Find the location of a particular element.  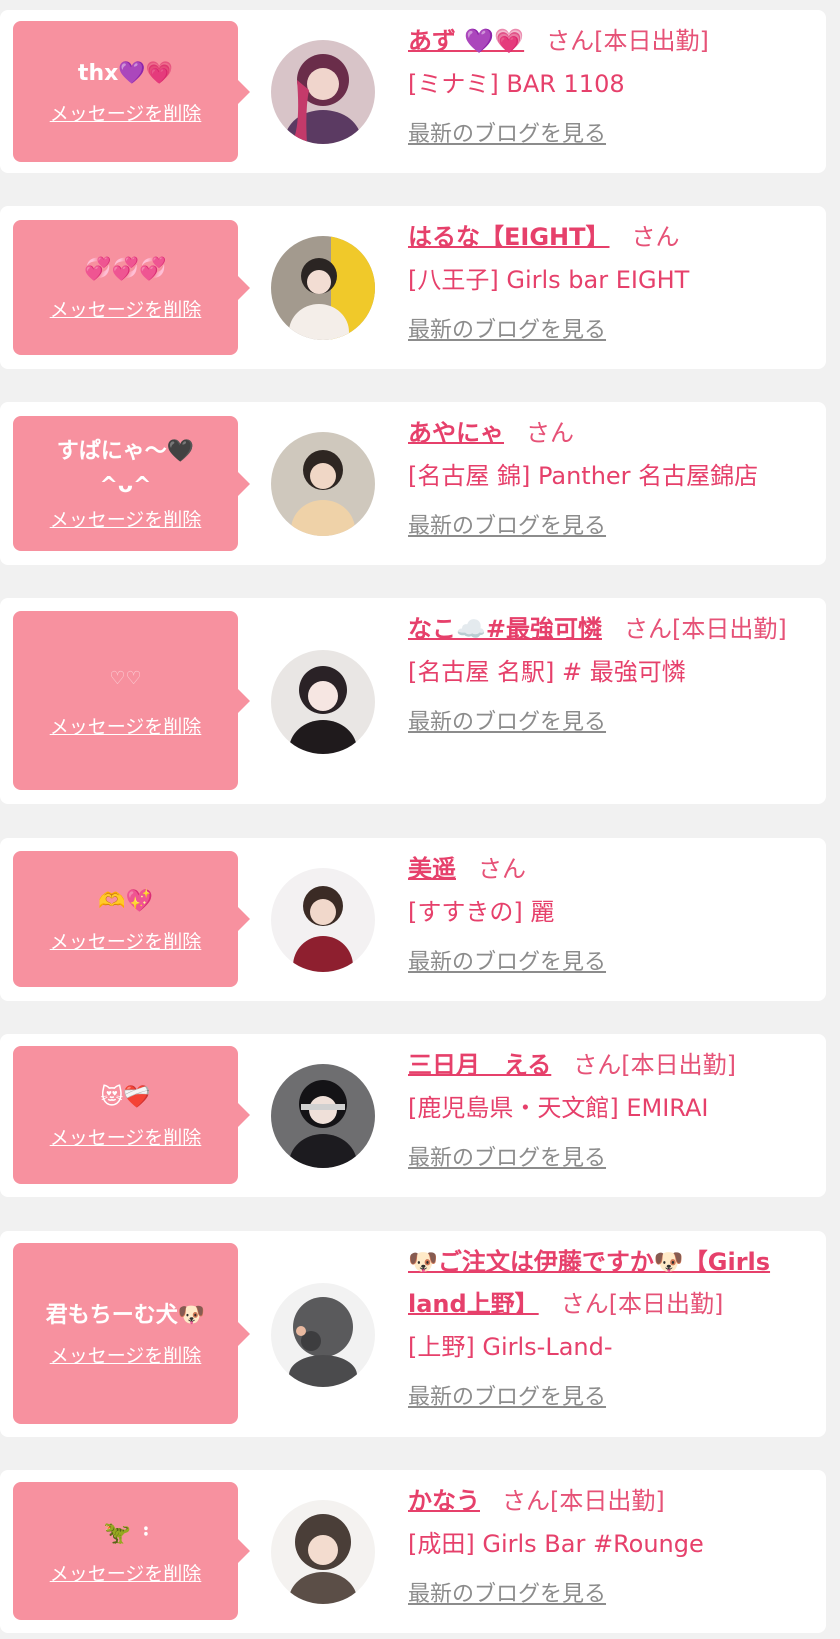

message-bubble: 君もちーむ犬🐶 メッセージを削除 is located at coordinates (131, 1333).